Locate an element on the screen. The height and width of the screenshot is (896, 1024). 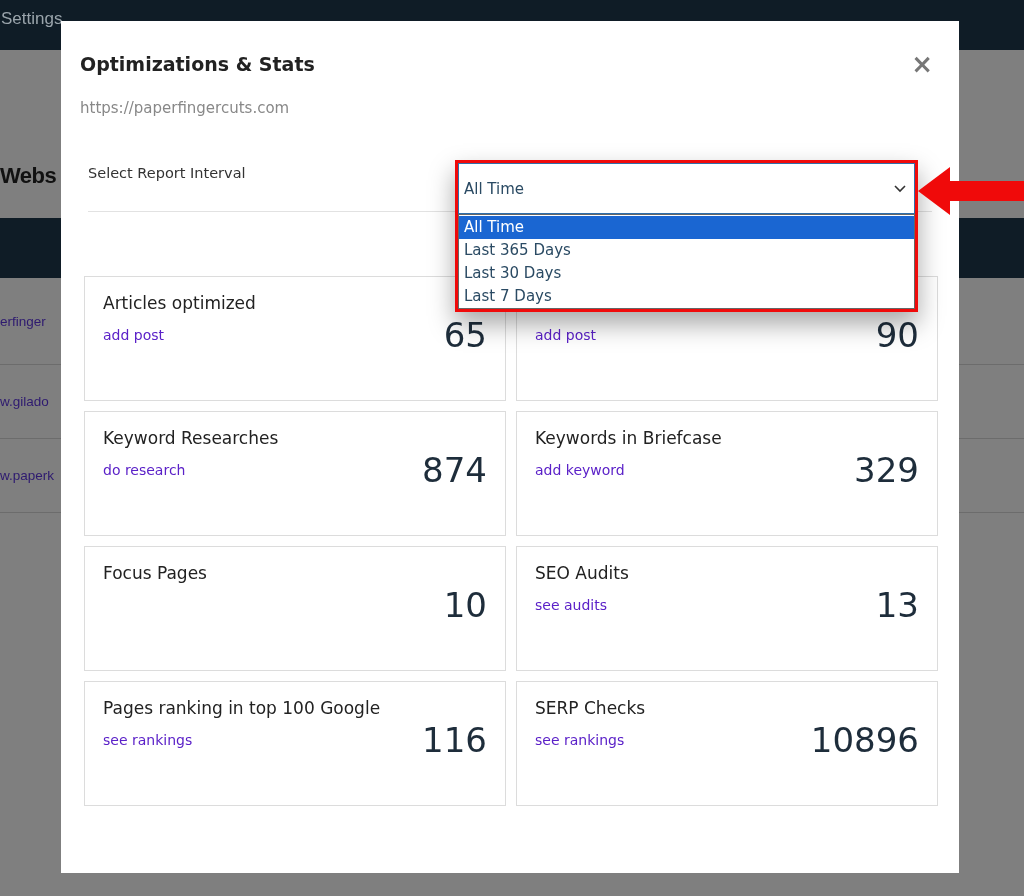
close-button: × is located at coordinates (922, 64).